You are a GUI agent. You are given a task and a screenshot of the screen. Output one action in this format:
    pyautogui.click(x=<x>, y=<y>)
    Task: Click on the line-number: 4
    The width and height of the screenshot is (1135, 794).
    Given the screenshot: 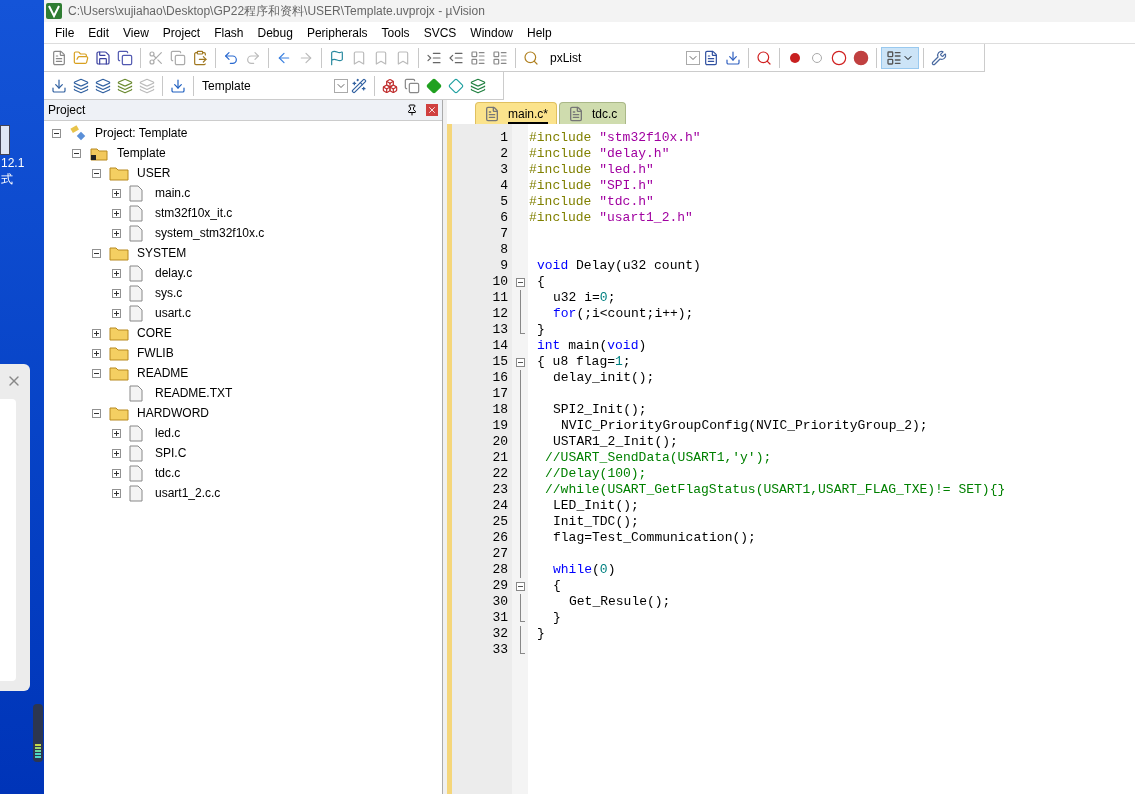 What is the action you would take?
    pyautogui.click(x=504, y=186)
    